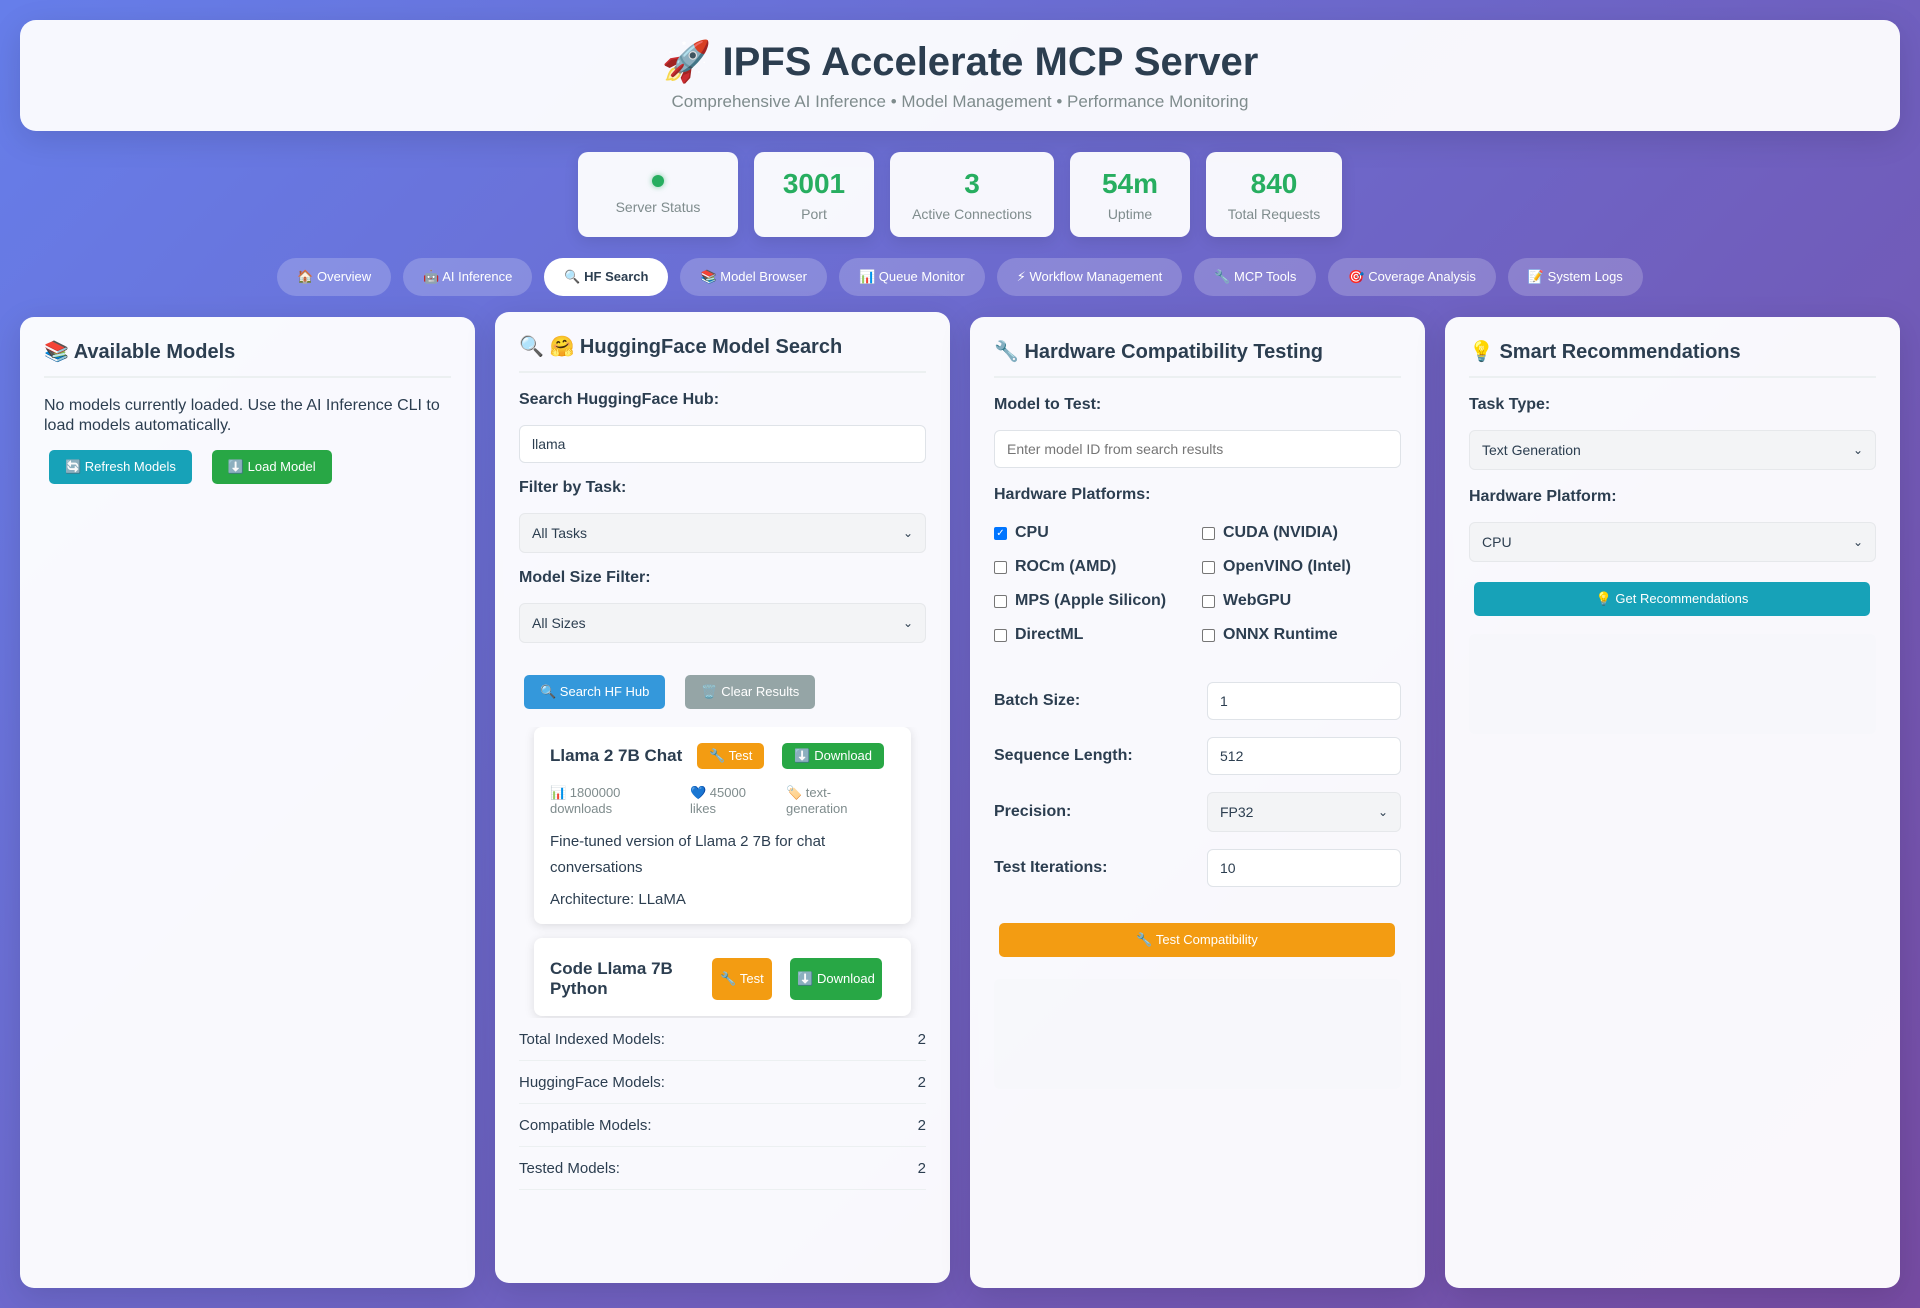 The width and height of the screenshot is (1920, 1308). Describe the element at coordinates (1197, 812) in the screenshot. I see `precision-row: Precision: FP32 ⌄` at that location.